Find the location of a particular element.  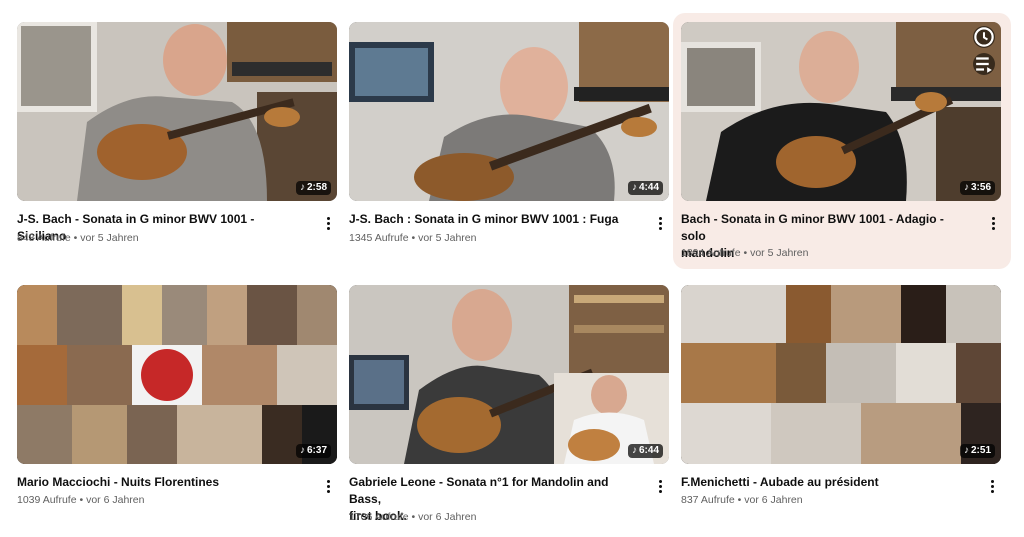

video-meta: 1706 Aufrufe • vor 6 Jahren is located at coordinates (412, 517).